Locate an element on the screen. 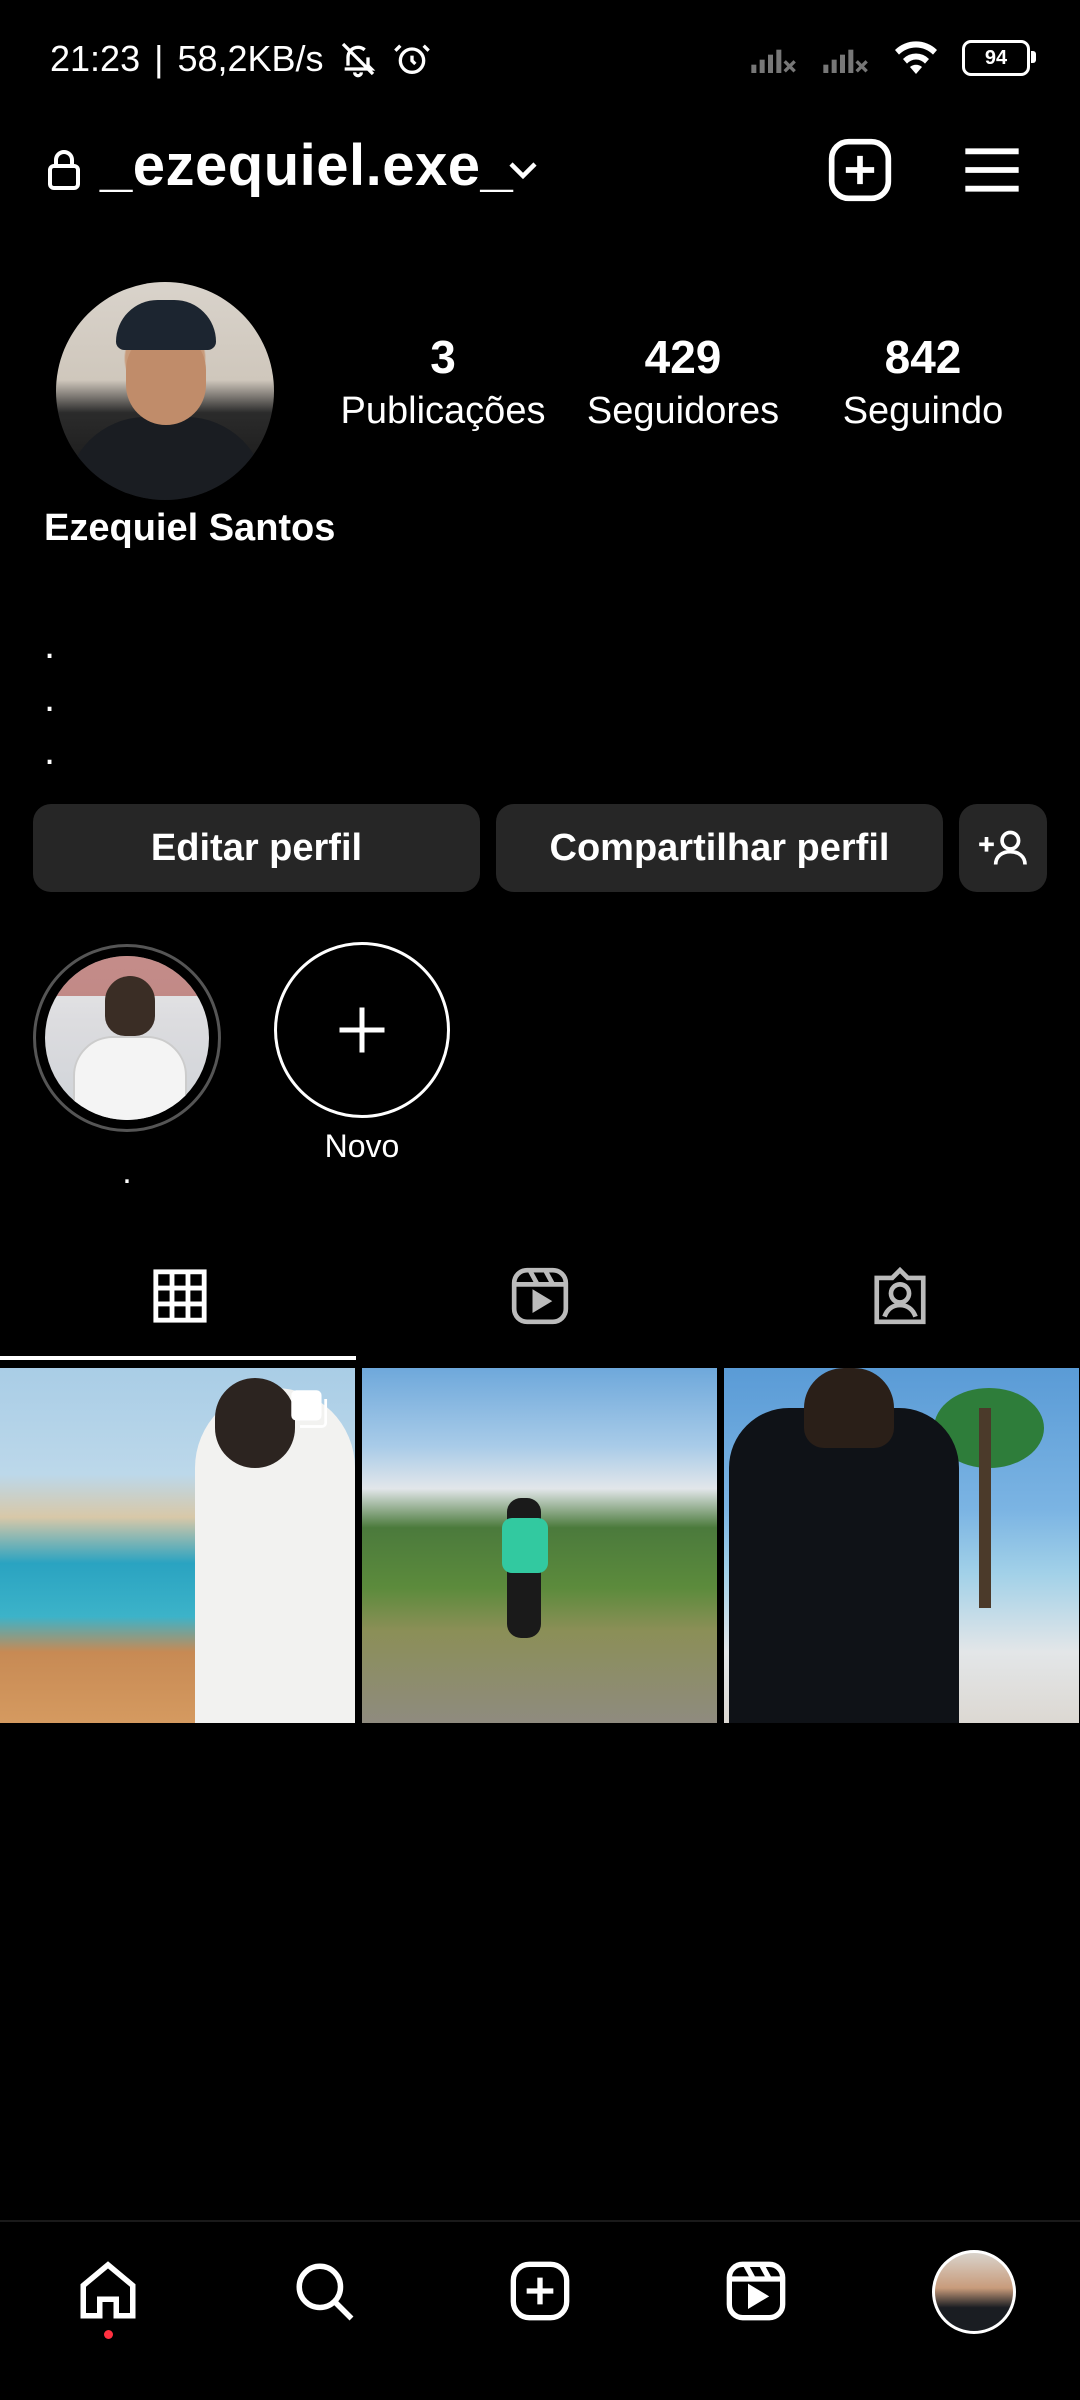  home-icon is located at coordinates (108, 2290).